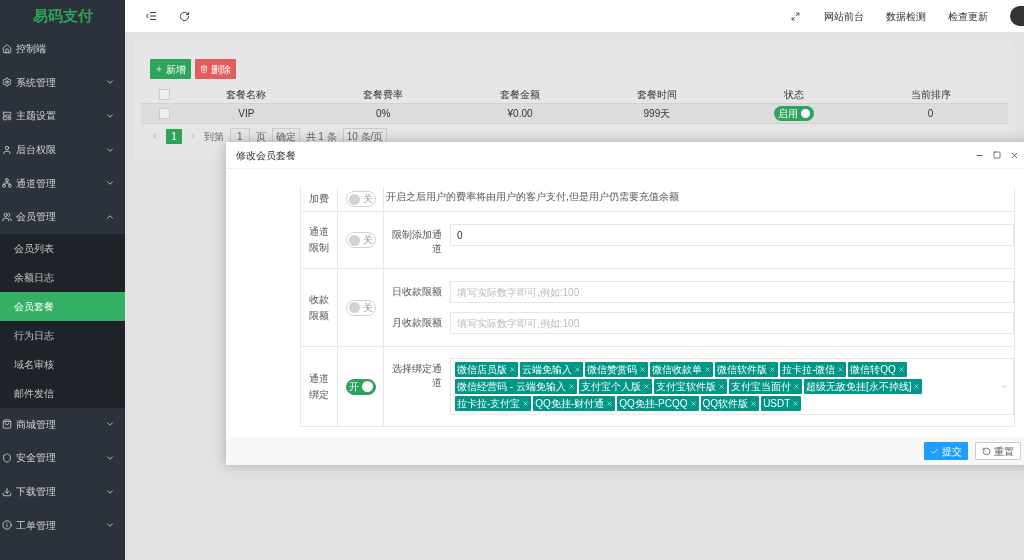 This screenshot has width=1024, height=560. What do you see at coordinates (516, 386) in the screenshot?
I see `channel-tag: 微信经营码 - 云端免输入` at bounding box center [516, 386].